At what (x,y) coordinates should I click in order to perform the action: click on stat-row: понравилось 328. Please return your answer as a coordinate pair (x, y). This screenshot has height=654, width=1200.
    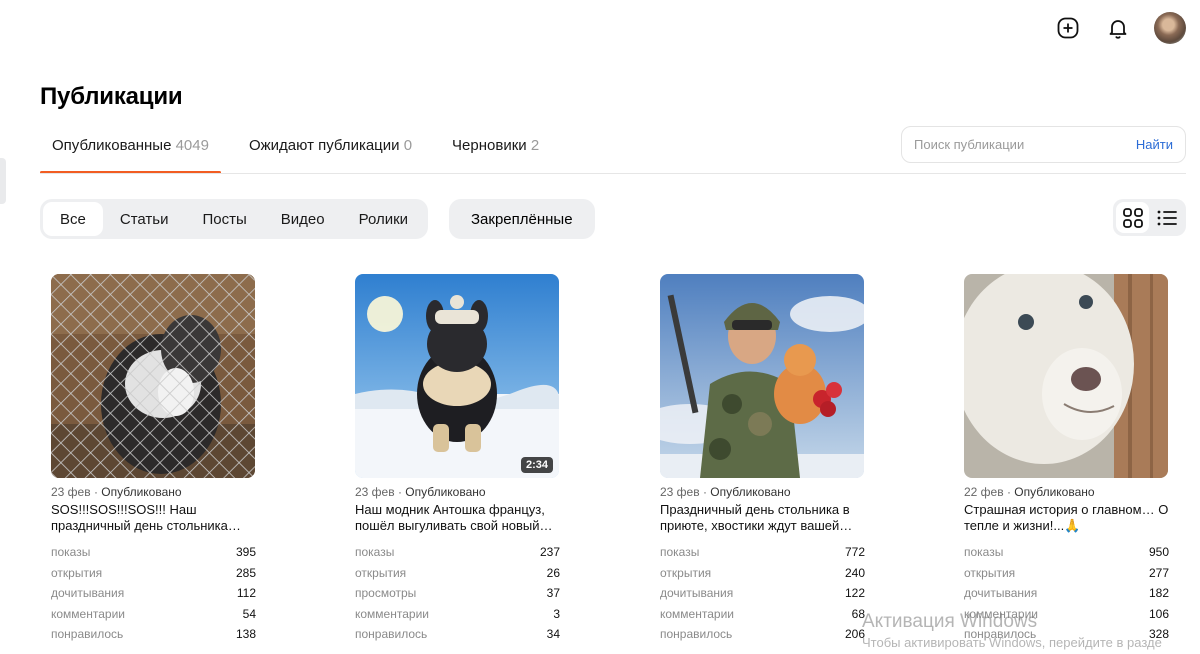
    Looking at the image, I should click on (1066, 634).